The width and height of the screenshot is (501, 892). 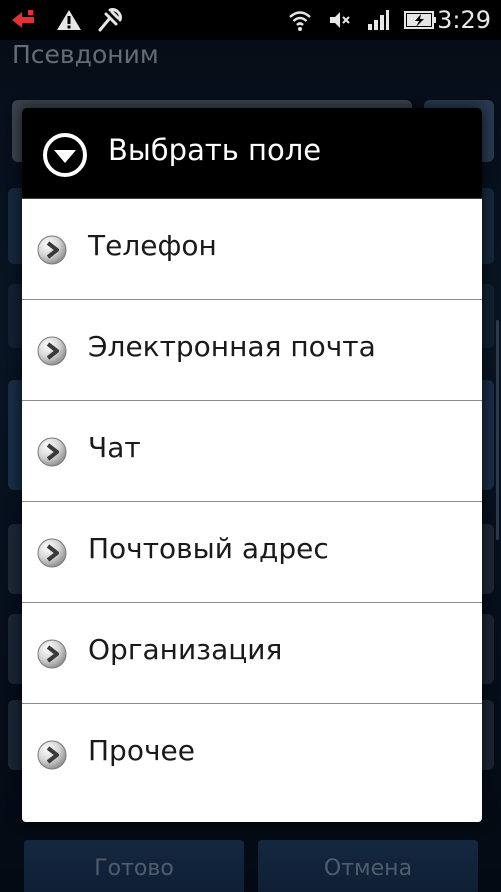 I want to click on list-item-label: Почтовый адрес, so click(x=208, y=548).